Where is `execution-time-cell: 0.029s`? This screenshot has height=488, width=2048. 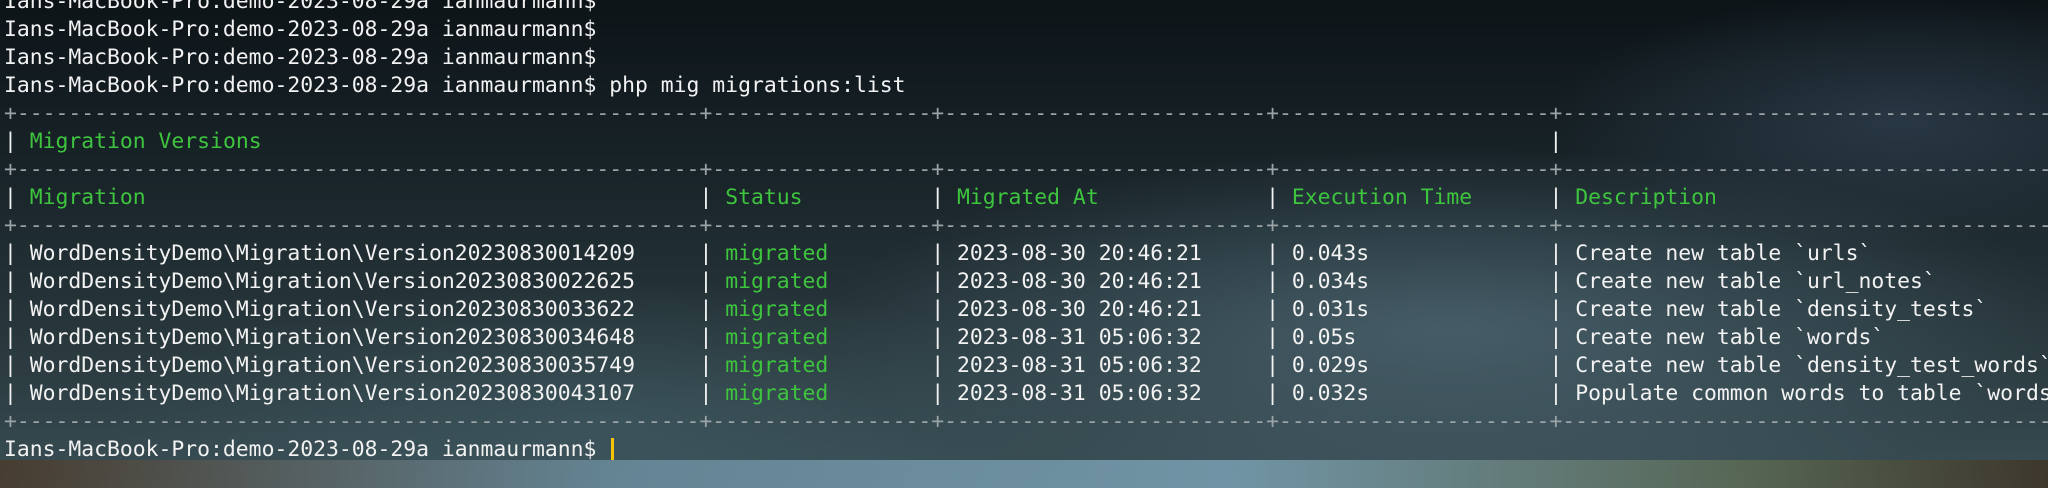 execution-time-cell: 0.029s is located at coordinates (1414, 365).